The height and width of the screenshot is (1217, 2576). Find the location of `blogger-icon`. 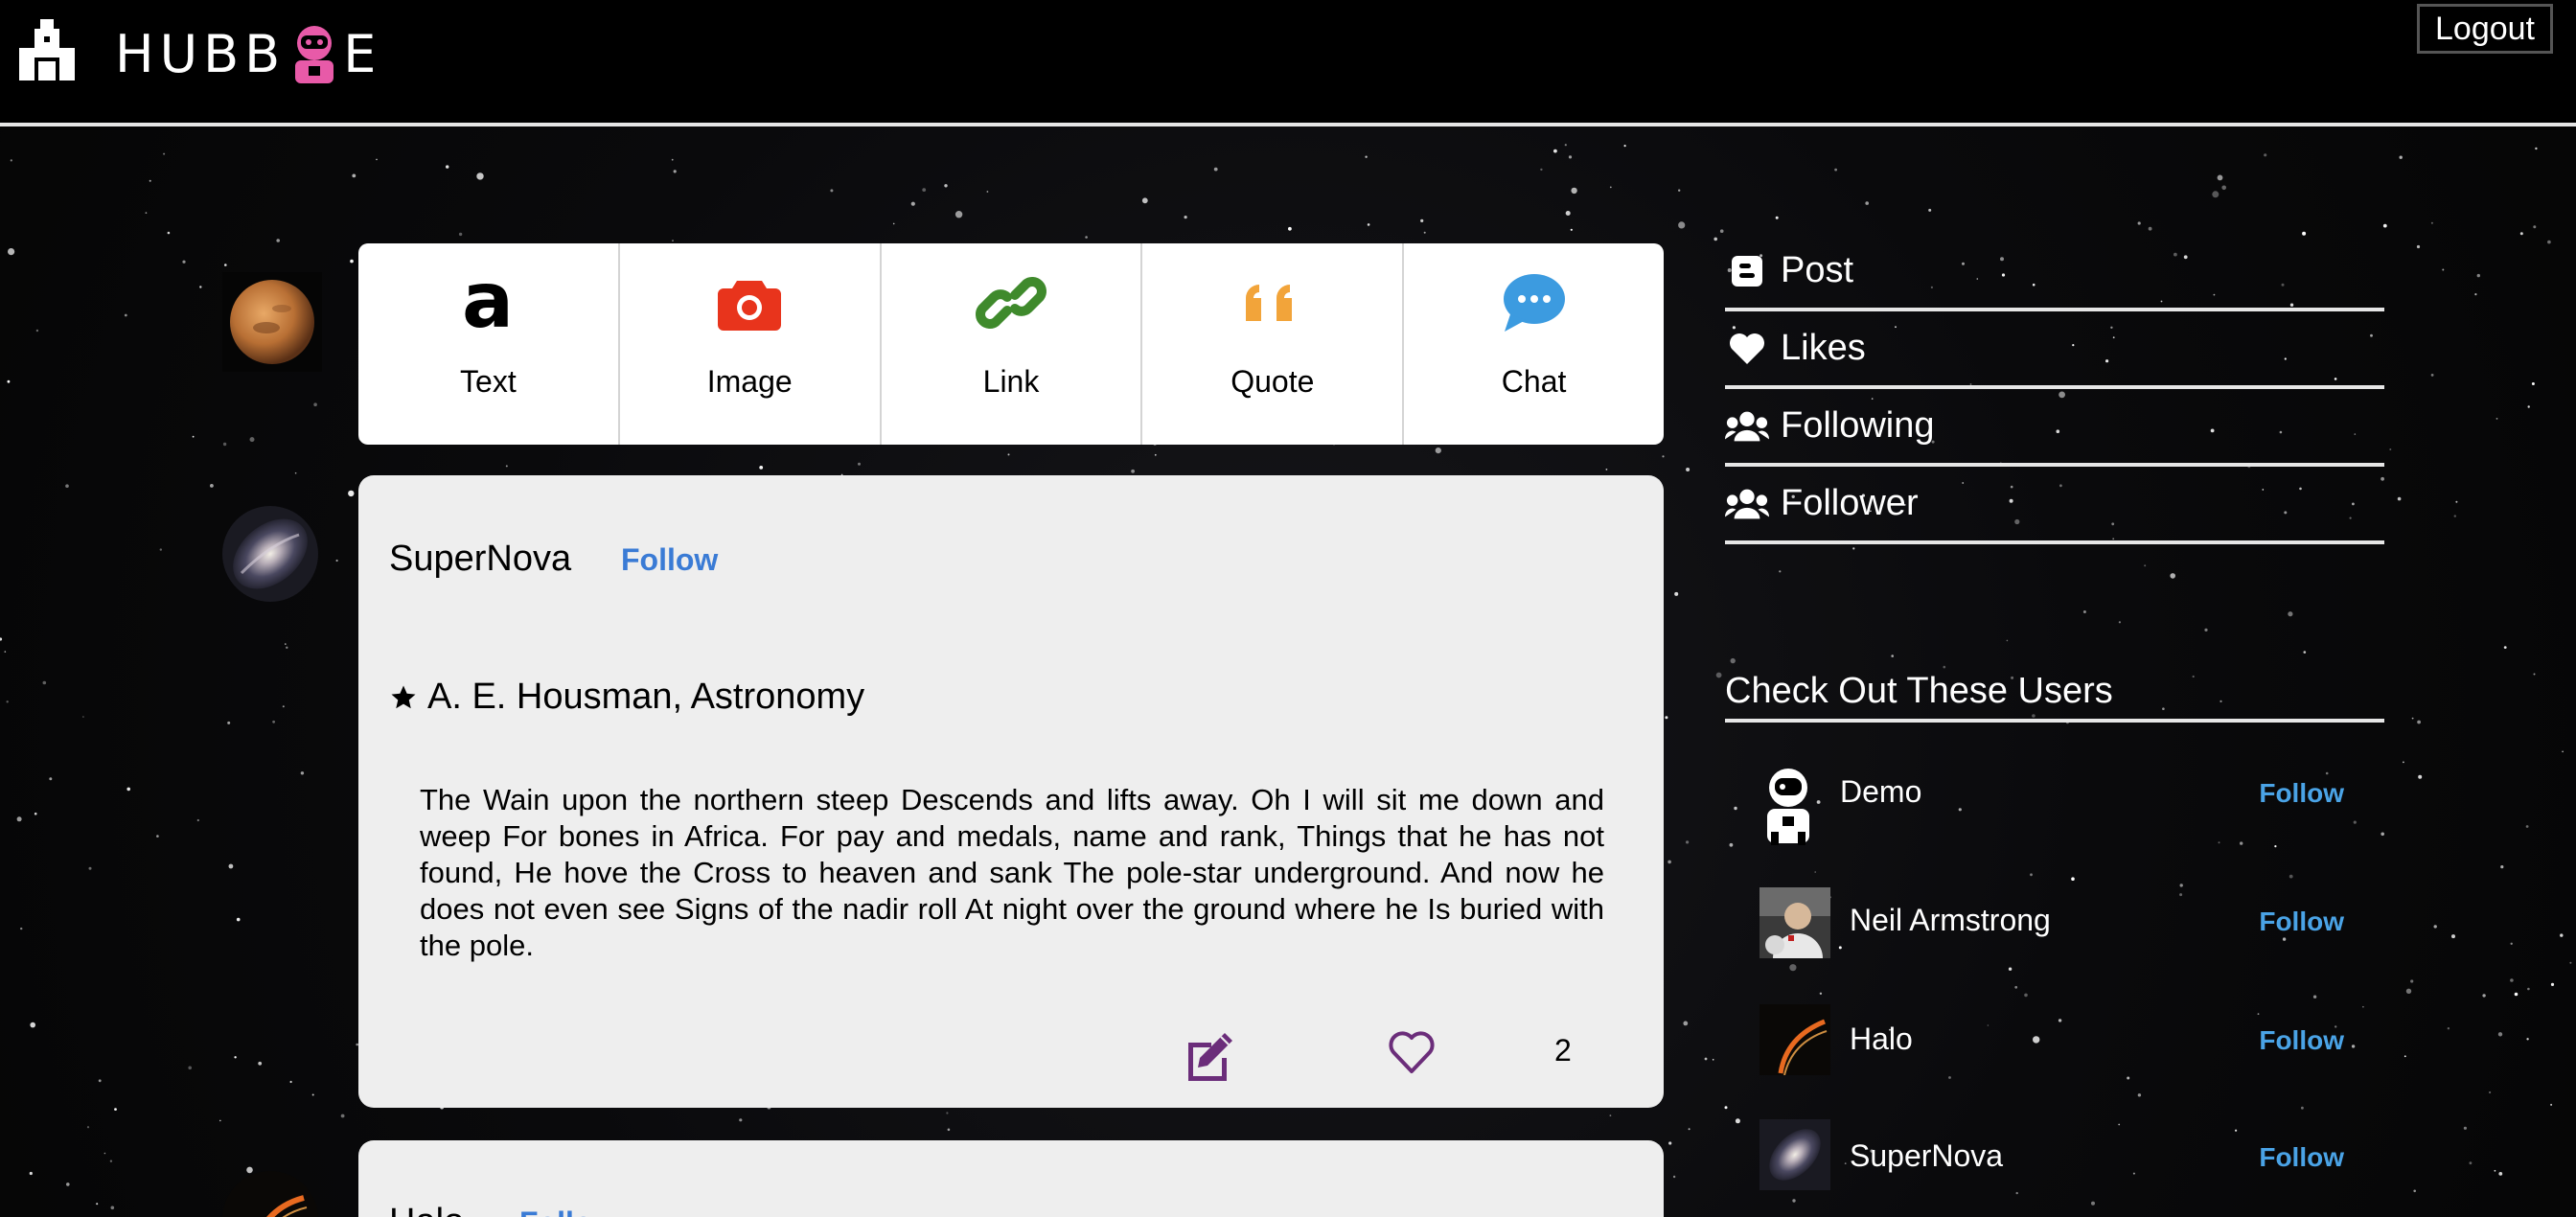

blogger-icon is located at coordinates (1747, 271).